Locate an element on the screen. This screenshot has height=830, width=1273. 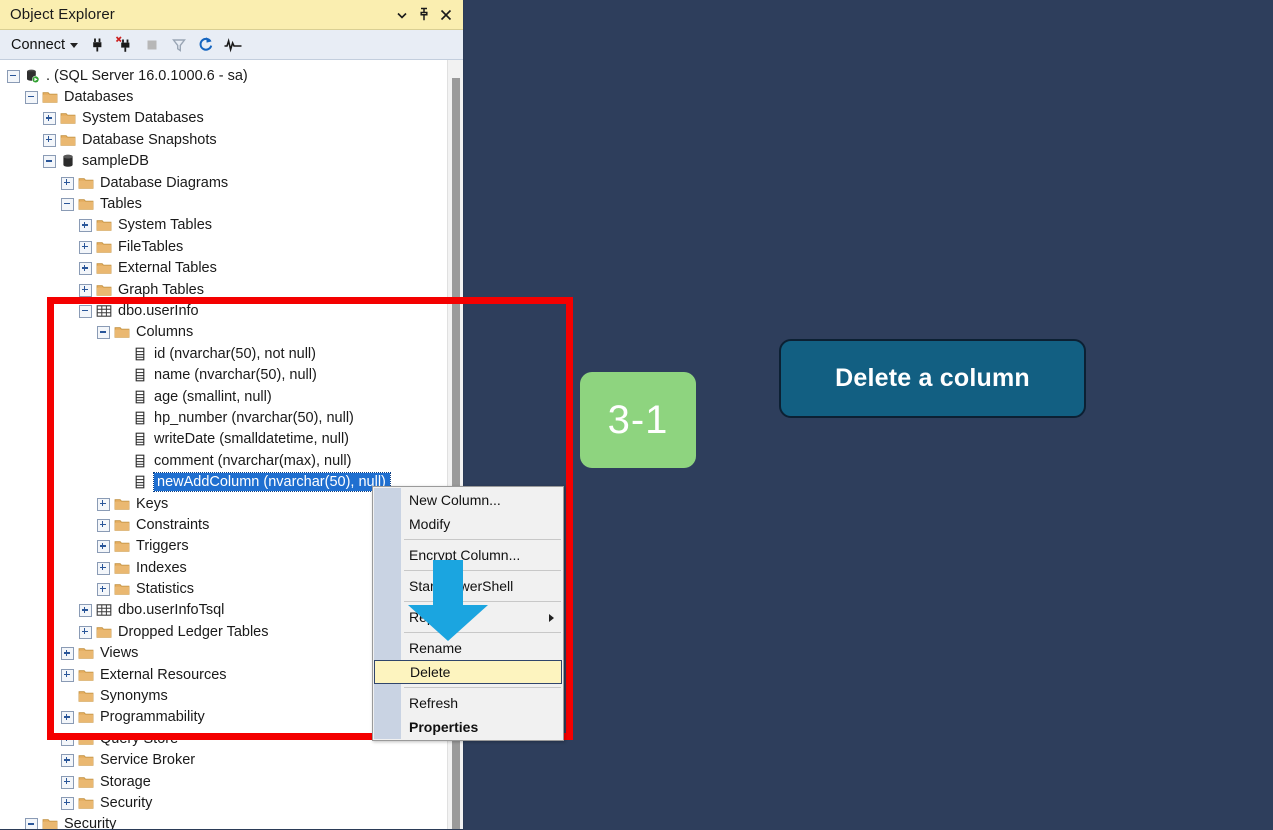
tree-node: comment (nvarchar(max), null) is located at coordinates (223, 460).